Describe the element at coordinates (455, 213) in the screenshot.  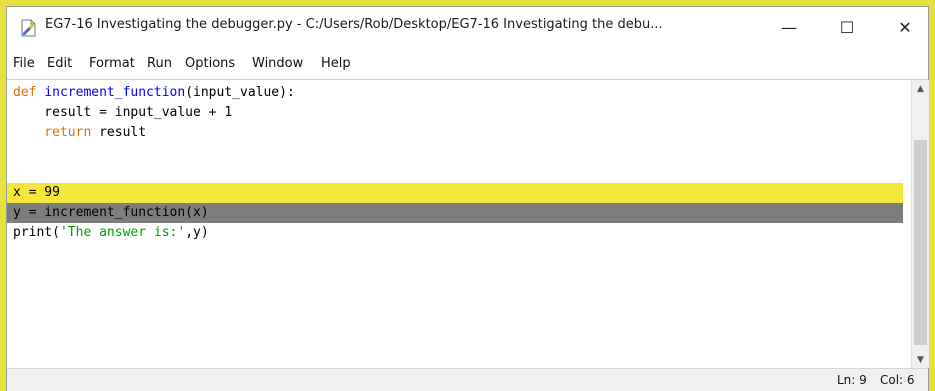
I see `breakpoint-line-highlight: y = increment_function(x)` at that location.